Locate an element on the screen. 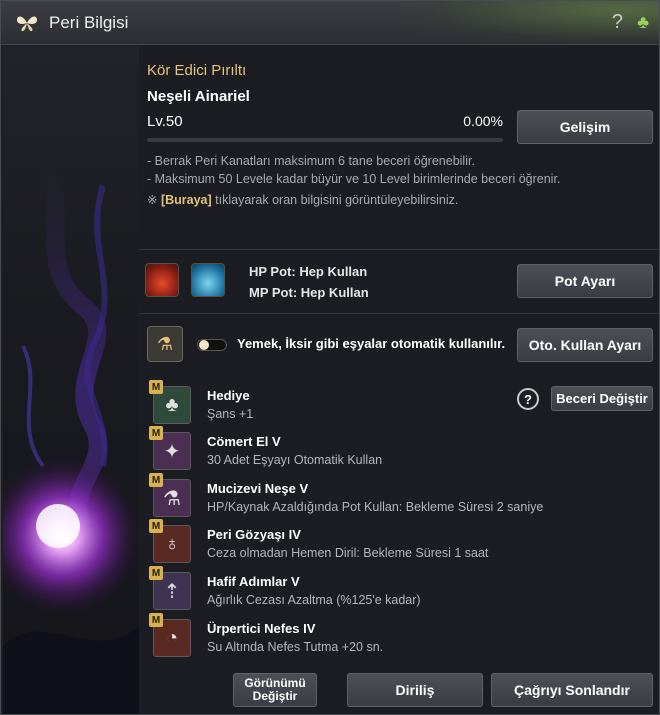  pot-settings-button: Pot Ayarı is located at coordinates (585, 281).